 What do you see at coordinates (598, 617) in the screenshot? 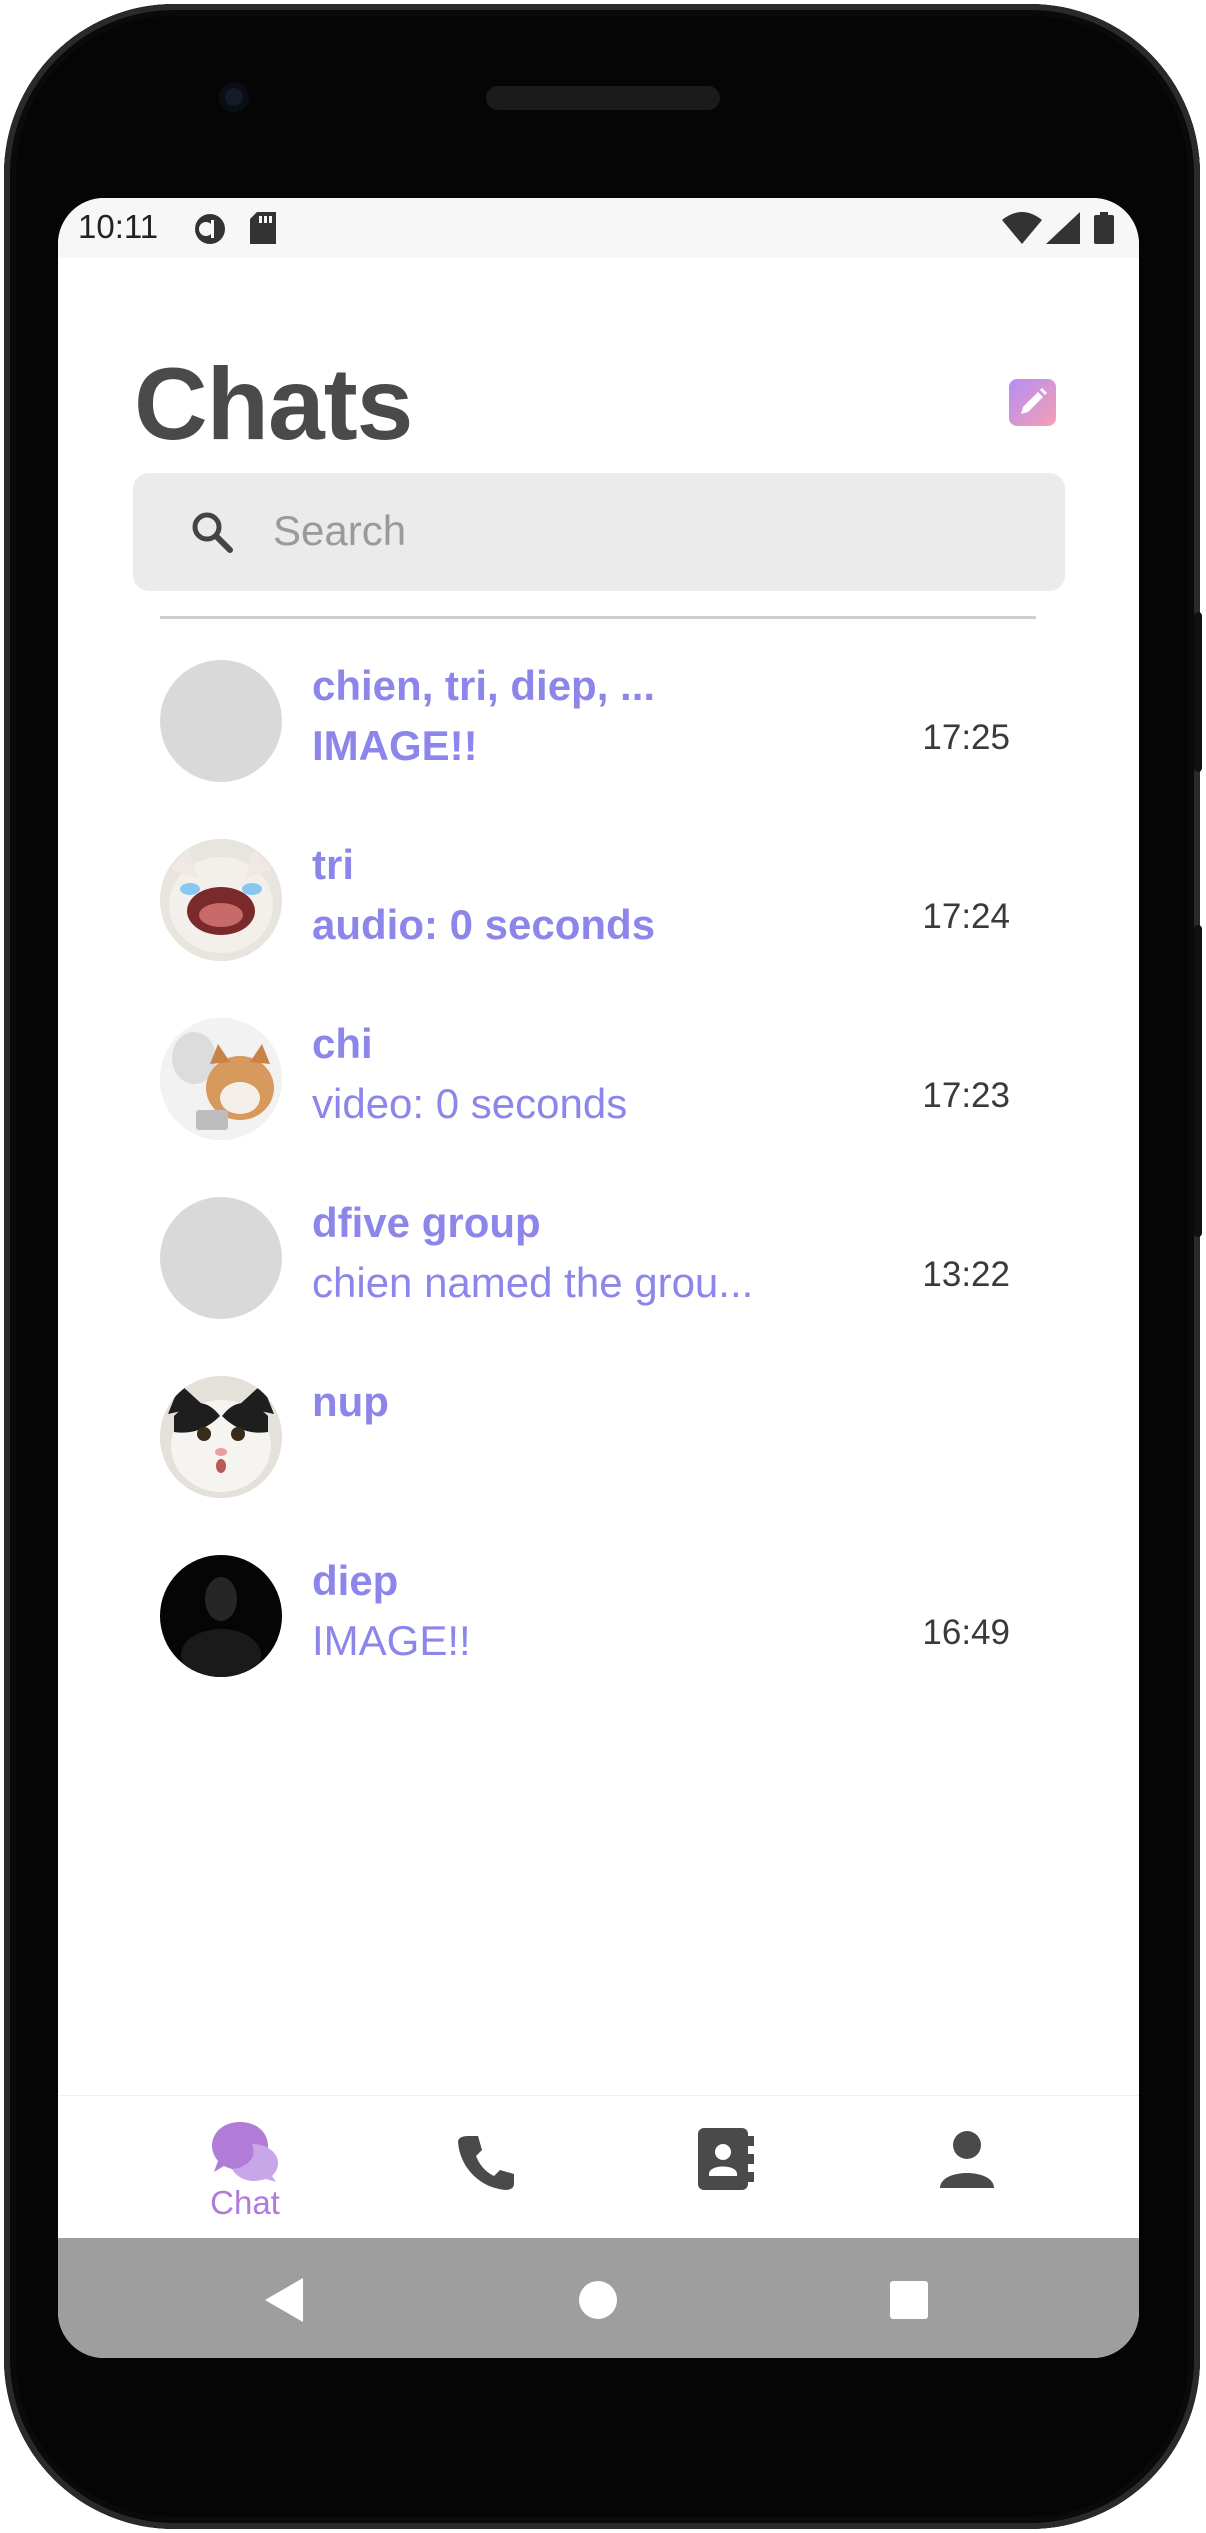
I see `divider` at bounding box center [598, 617].